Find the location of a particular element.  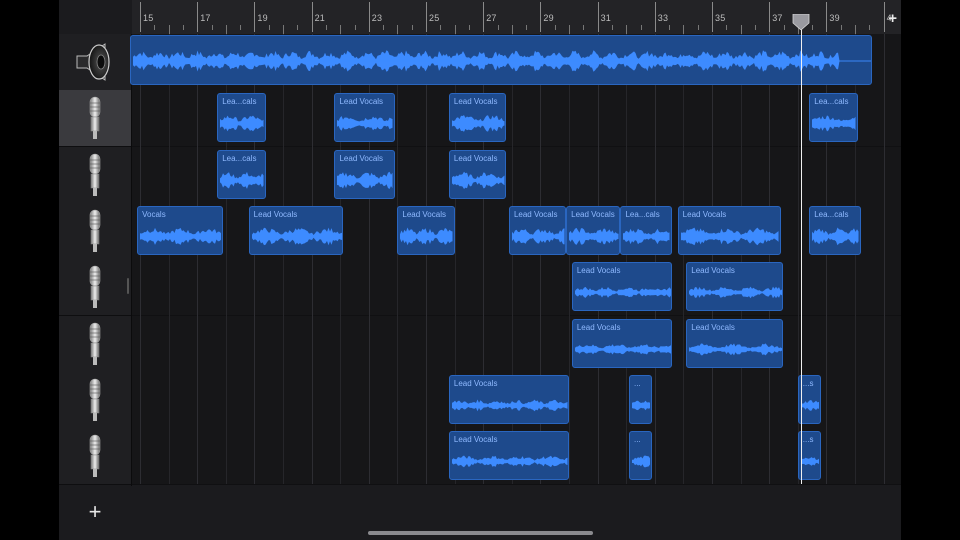

bar-number-label: 23 is located at coordinates (377, 18).